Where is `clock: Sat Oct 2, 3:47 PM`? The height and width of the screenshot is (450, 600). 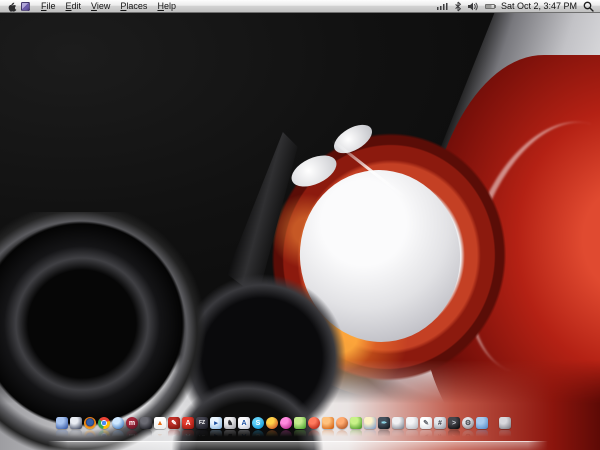
clock: Sat Oct 2, 3:47 PM is located at coordinates (539, 6).